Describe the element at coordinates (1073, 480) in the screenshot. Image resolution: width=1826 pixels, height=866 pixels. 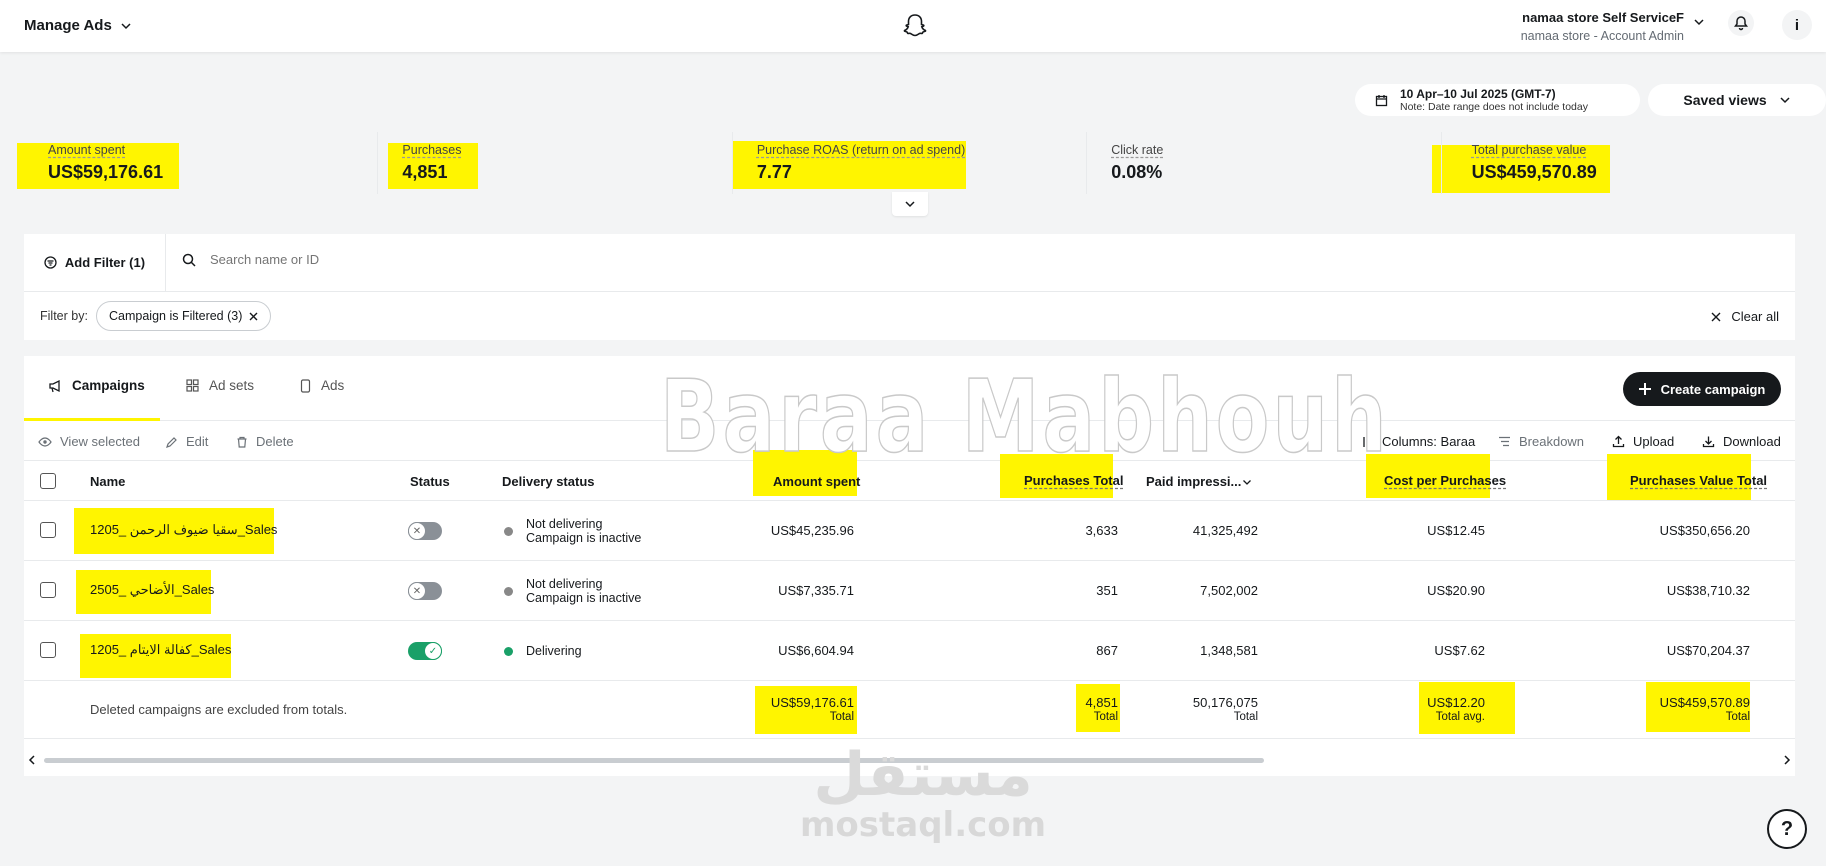
I see `column-header-purchases-total: Purchases Total` at that location.